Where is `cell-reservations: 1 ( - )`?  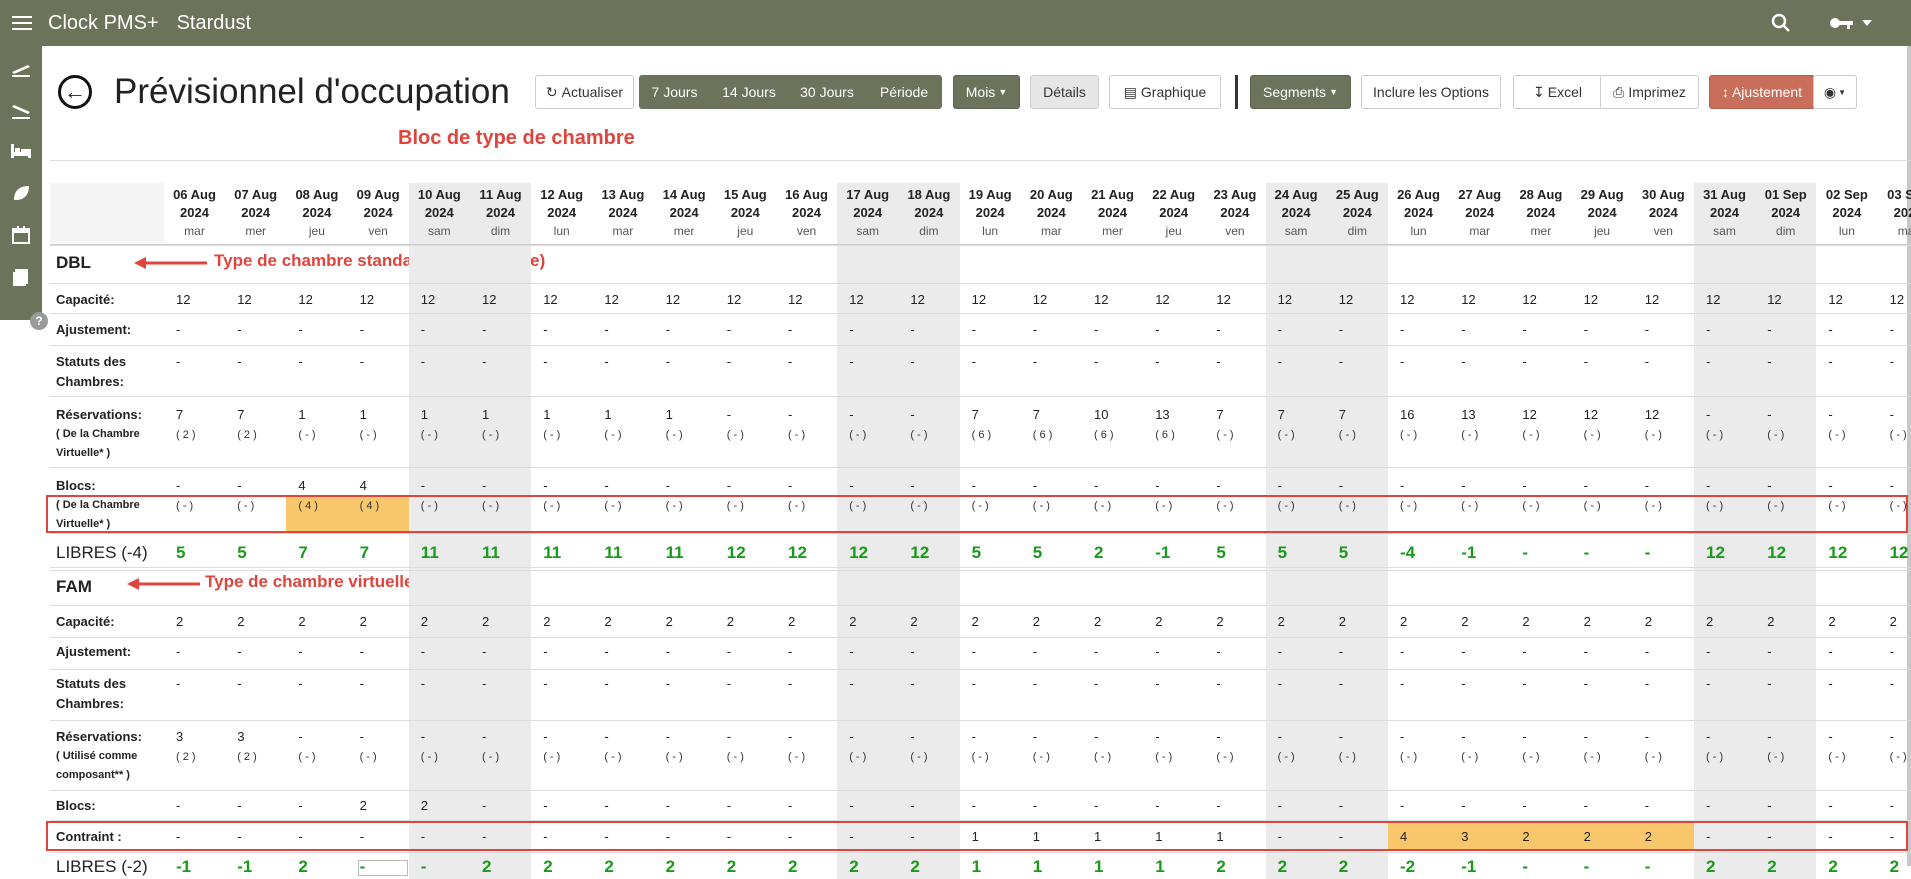 cell-reservations: 1 ( - ) is located at coordinates (500, 425).